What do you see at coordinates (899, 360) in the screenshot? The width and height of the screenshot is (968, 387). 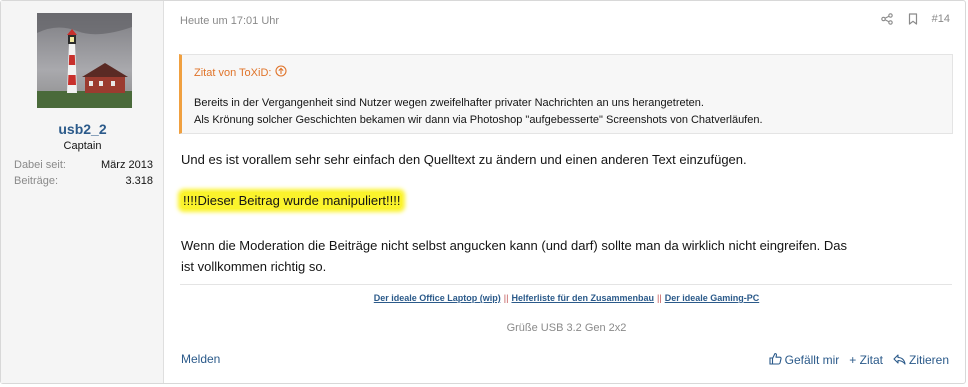 I see `reply-icon` at bounding box center [899, 360].